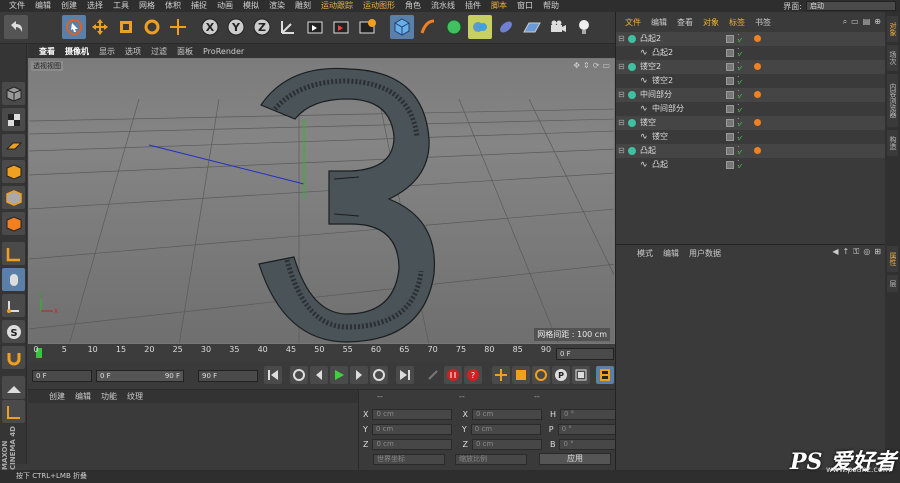 Image resolution: width=900 pixels, height=483 pixels. Describe the element at coordinates (751, 53) in the screenshot. I see `object-row: ∿ 凸起2 ⁚ ✓` at that location.